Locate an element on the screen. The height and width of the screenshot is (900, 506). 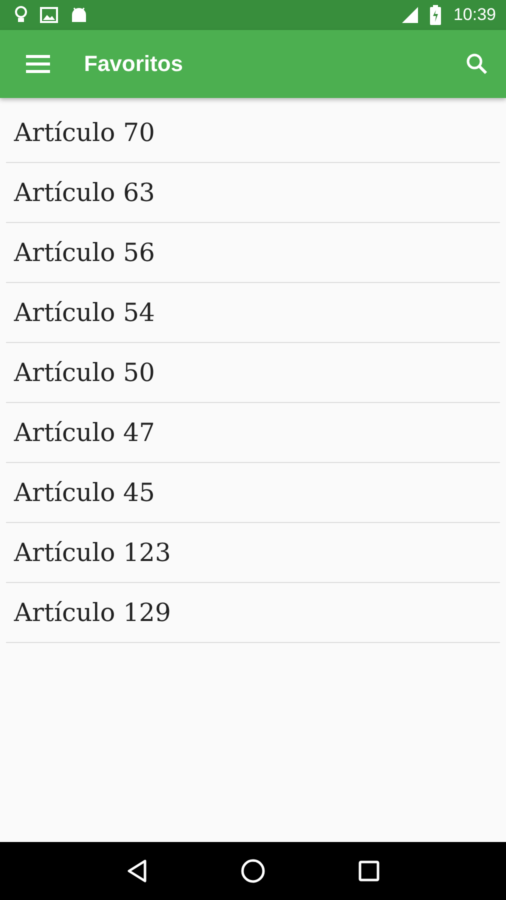
lightbulb-icon is located at coordinates (21, 15).